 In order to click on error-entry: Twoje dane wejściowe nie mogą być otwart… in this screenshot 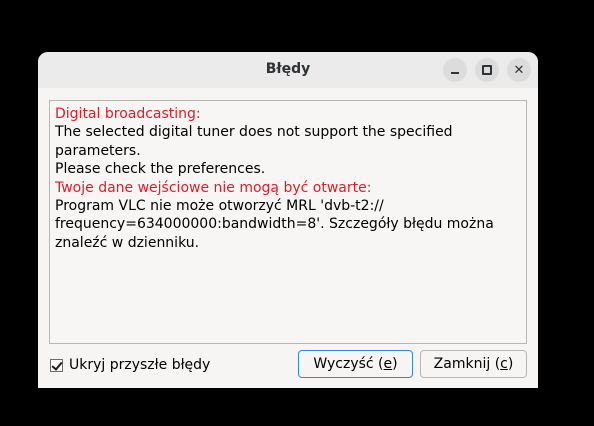, I will do `click(288, 216)`.